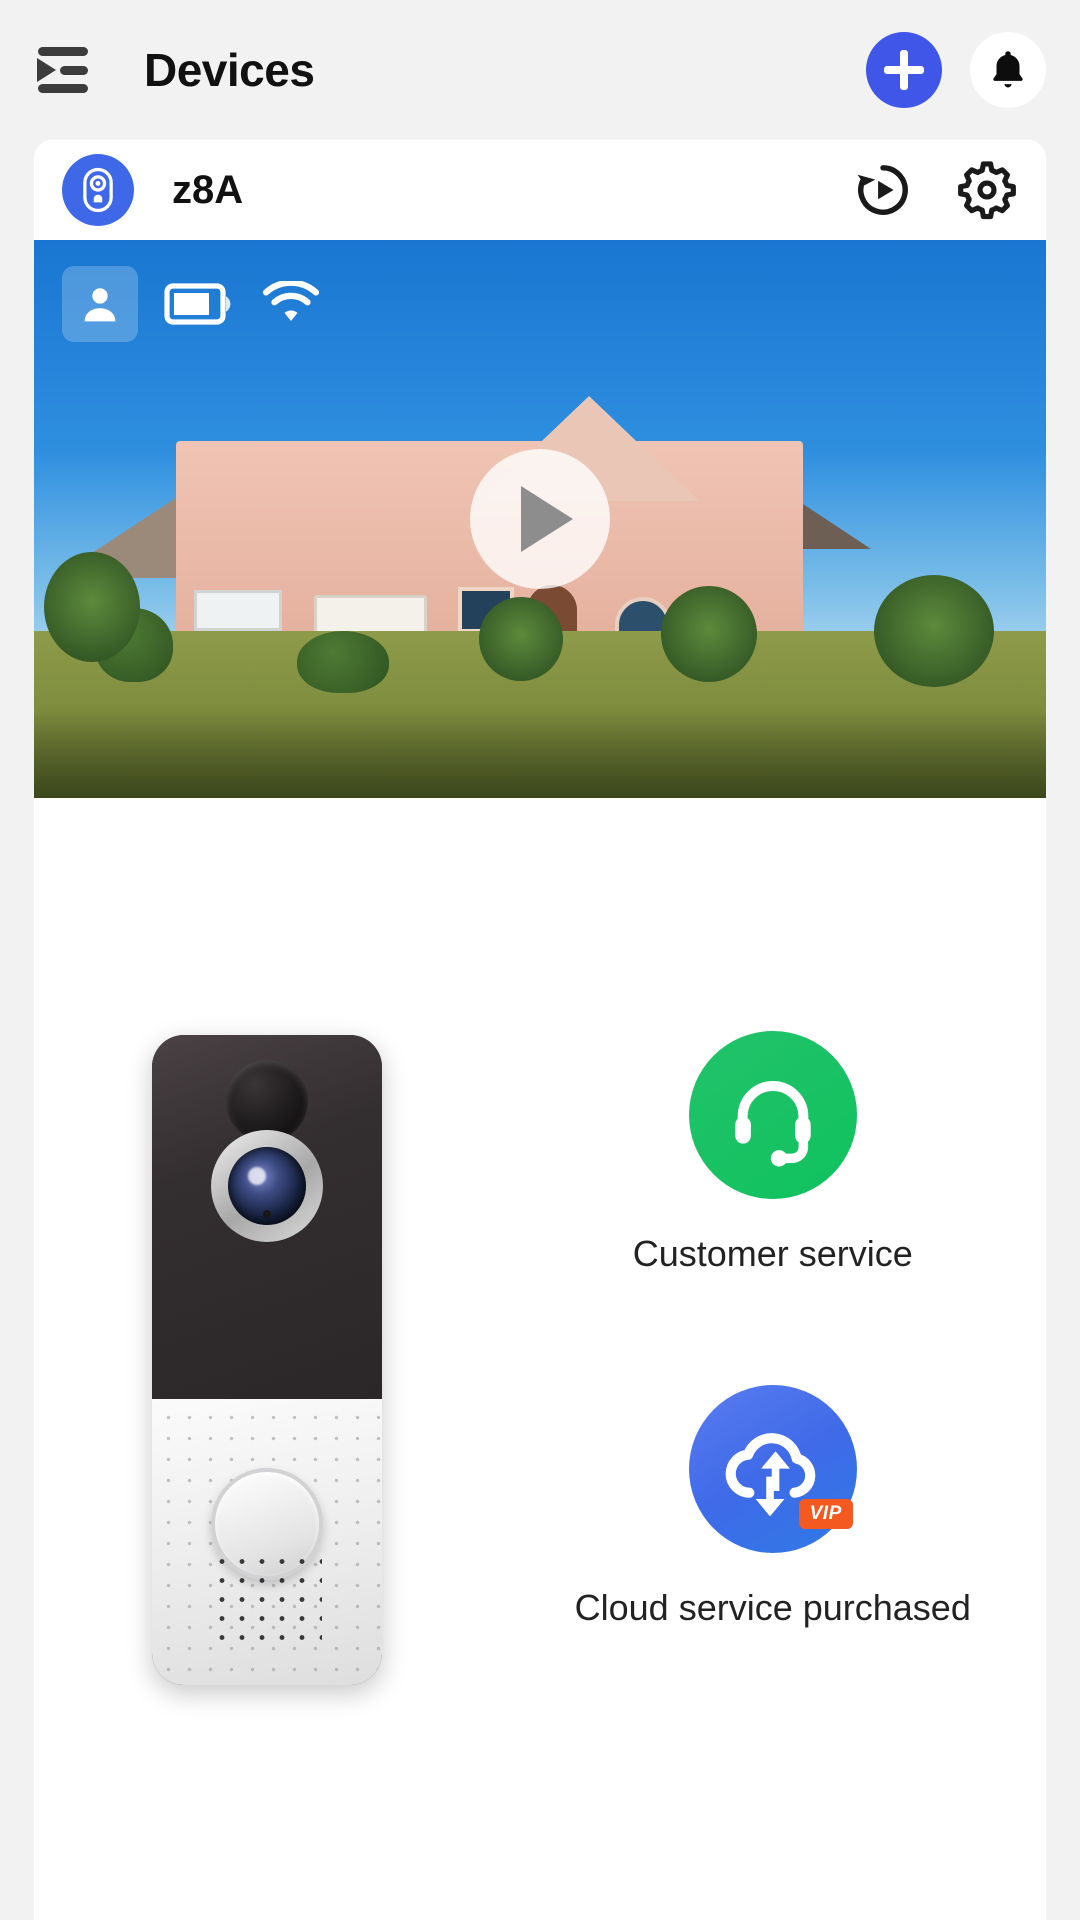 The width and height of the screenshot is (1080, 1920). I want to click on cloud-service-item: VIP Cloud service purchased, so click(773, 1507).